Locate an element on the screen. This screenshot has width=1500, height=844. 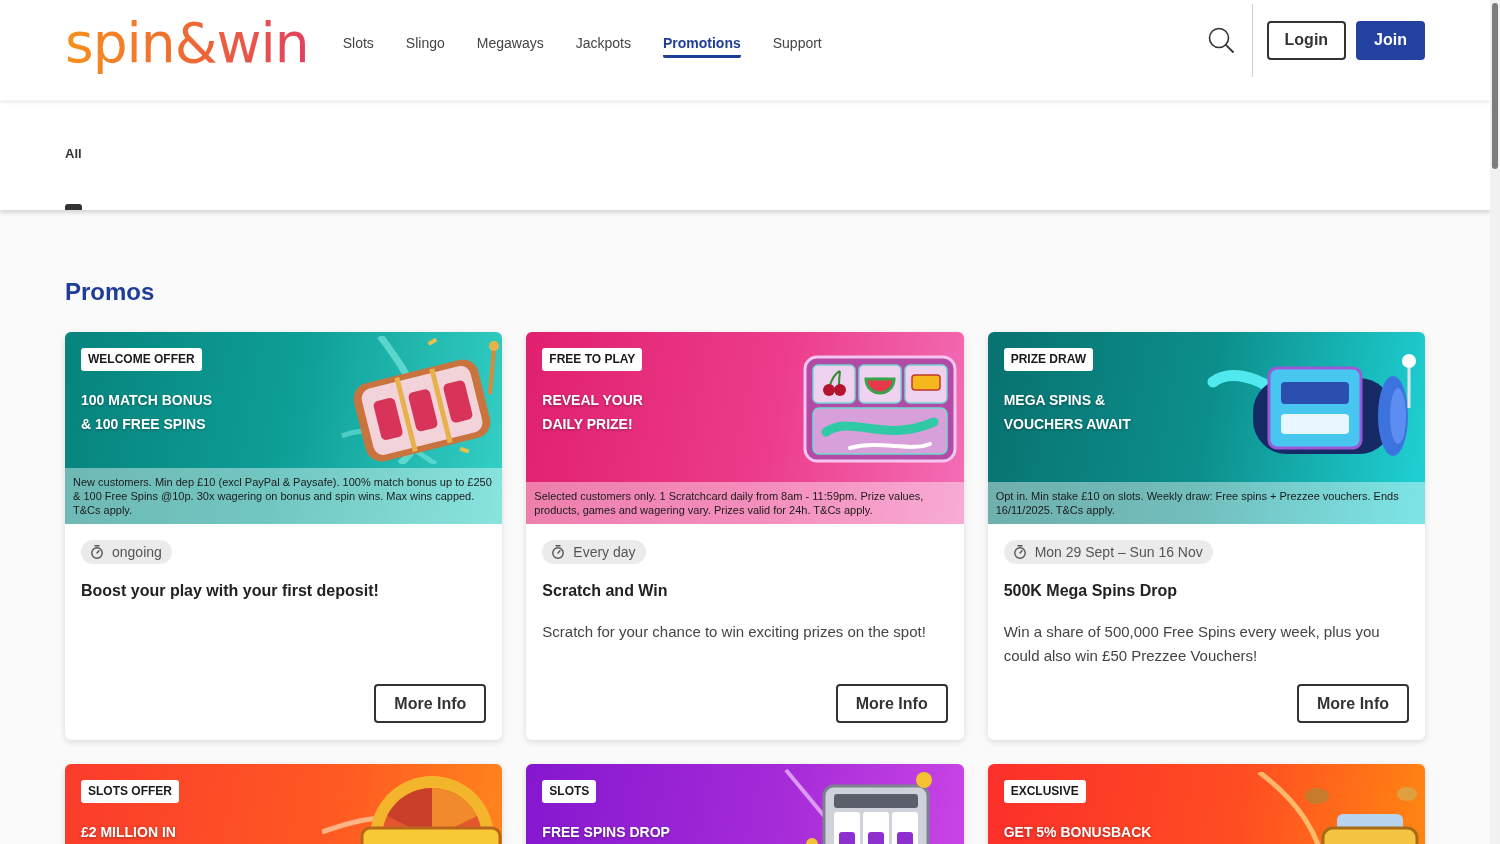
promo-title: 500K Mega Spins Drop is located at coordinates (1090, 591).